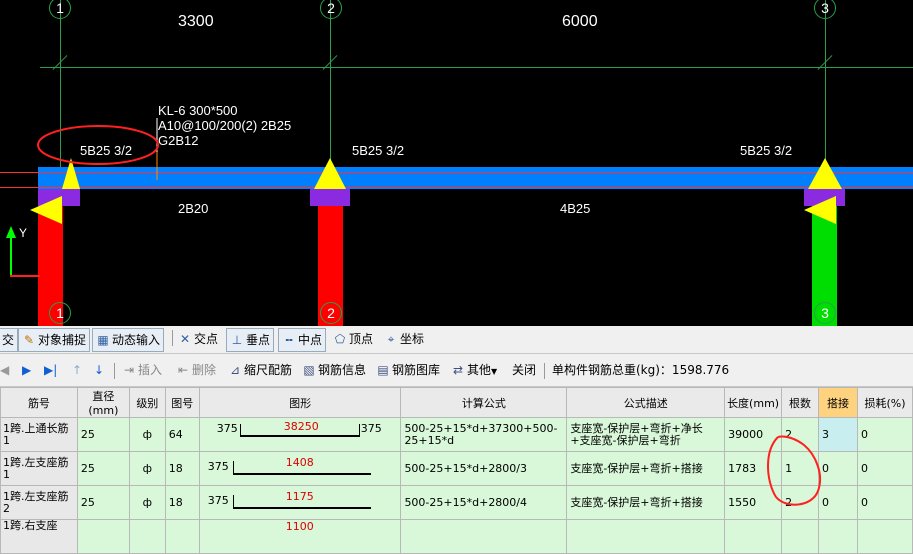 This screenshot has height=554, width=913. What do you see at coordinates (250, 340) in the screenshot?
I see `snap-perpendicular-button: ⊥ 垂点` at bounding box center [250, 340].